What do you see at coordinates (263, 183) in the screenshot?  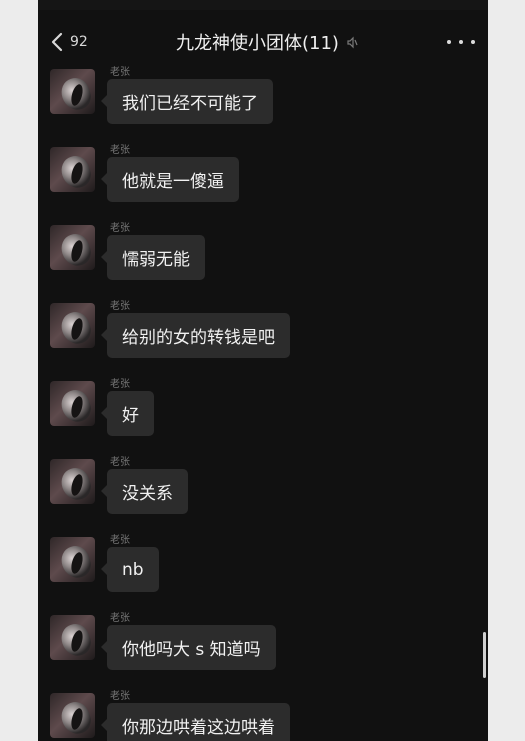 I see `message-row: 老张 他就是一傻逼` at bounding box center [263, 183].